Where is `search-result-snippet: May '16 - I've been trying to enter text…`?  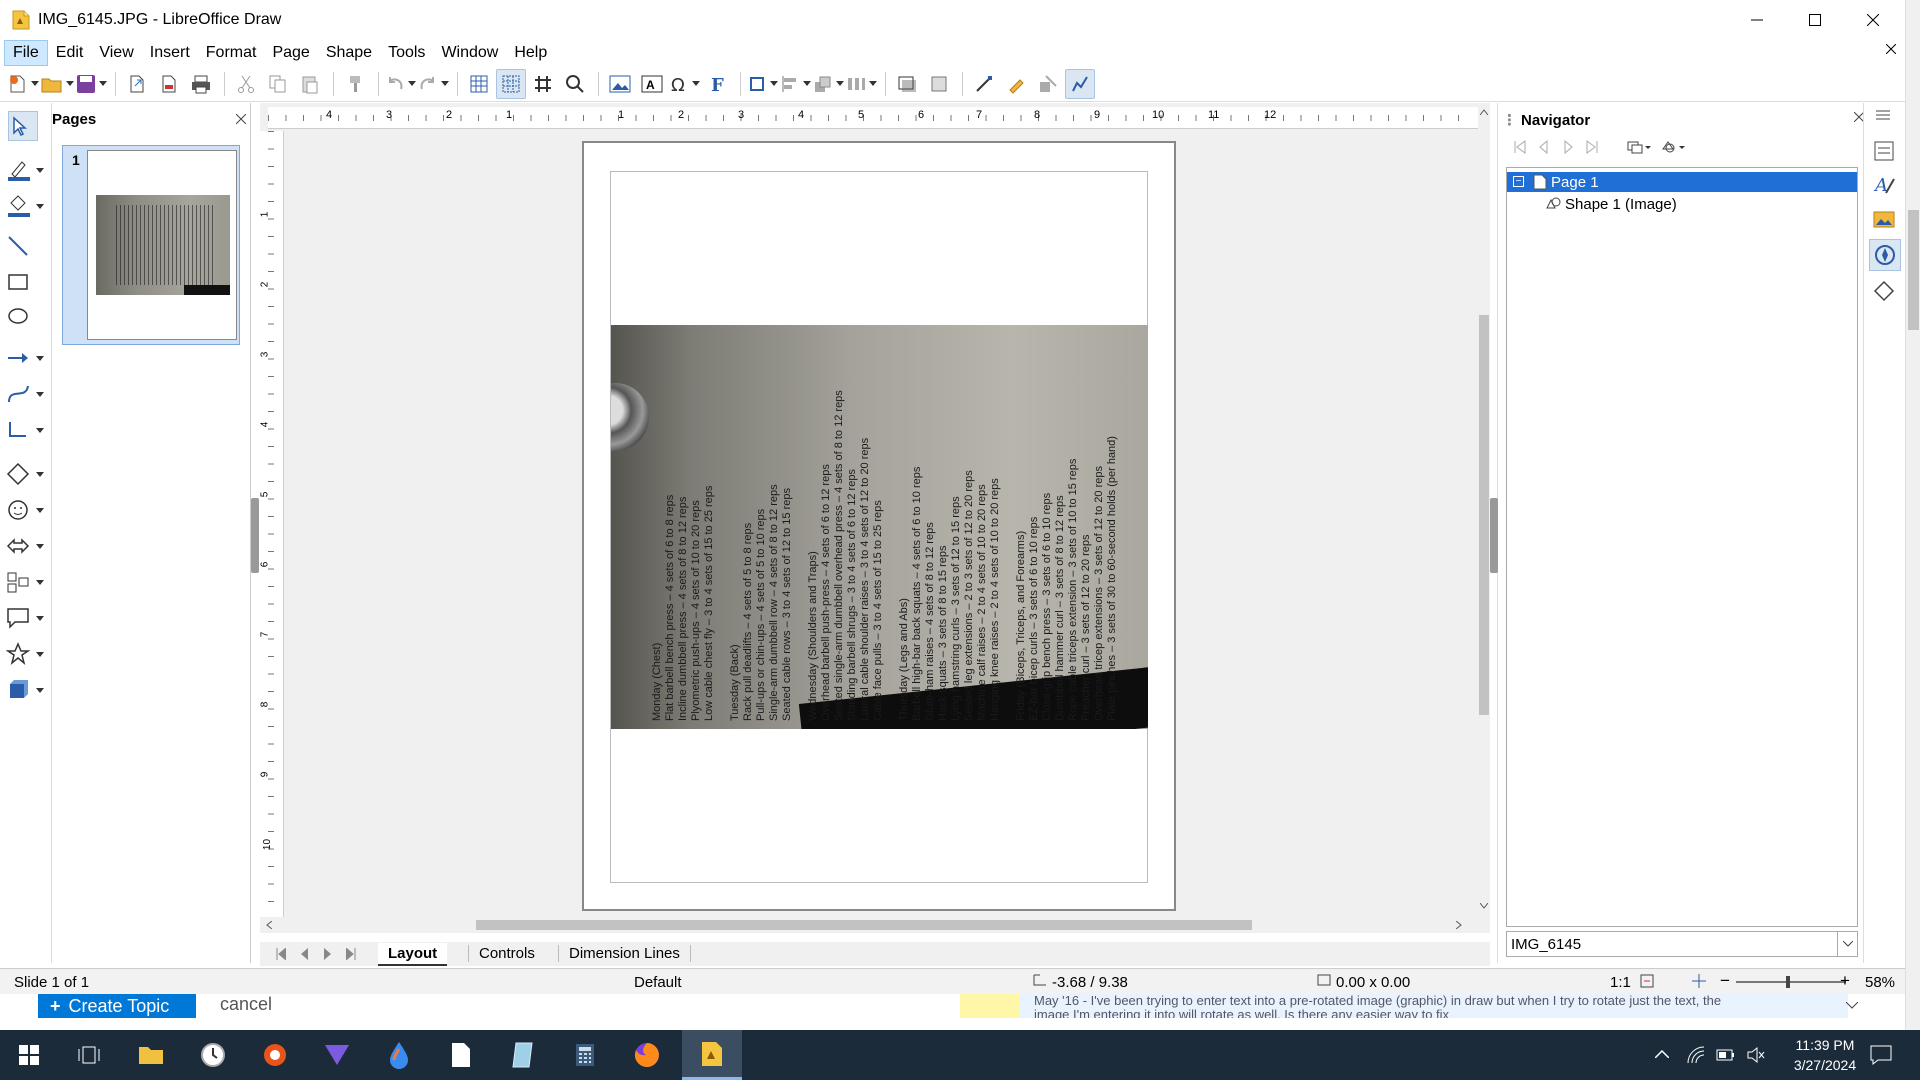 search-result-snippet: May '16 - I've been trying to enter text… is located at coordinates (1434, 1006).